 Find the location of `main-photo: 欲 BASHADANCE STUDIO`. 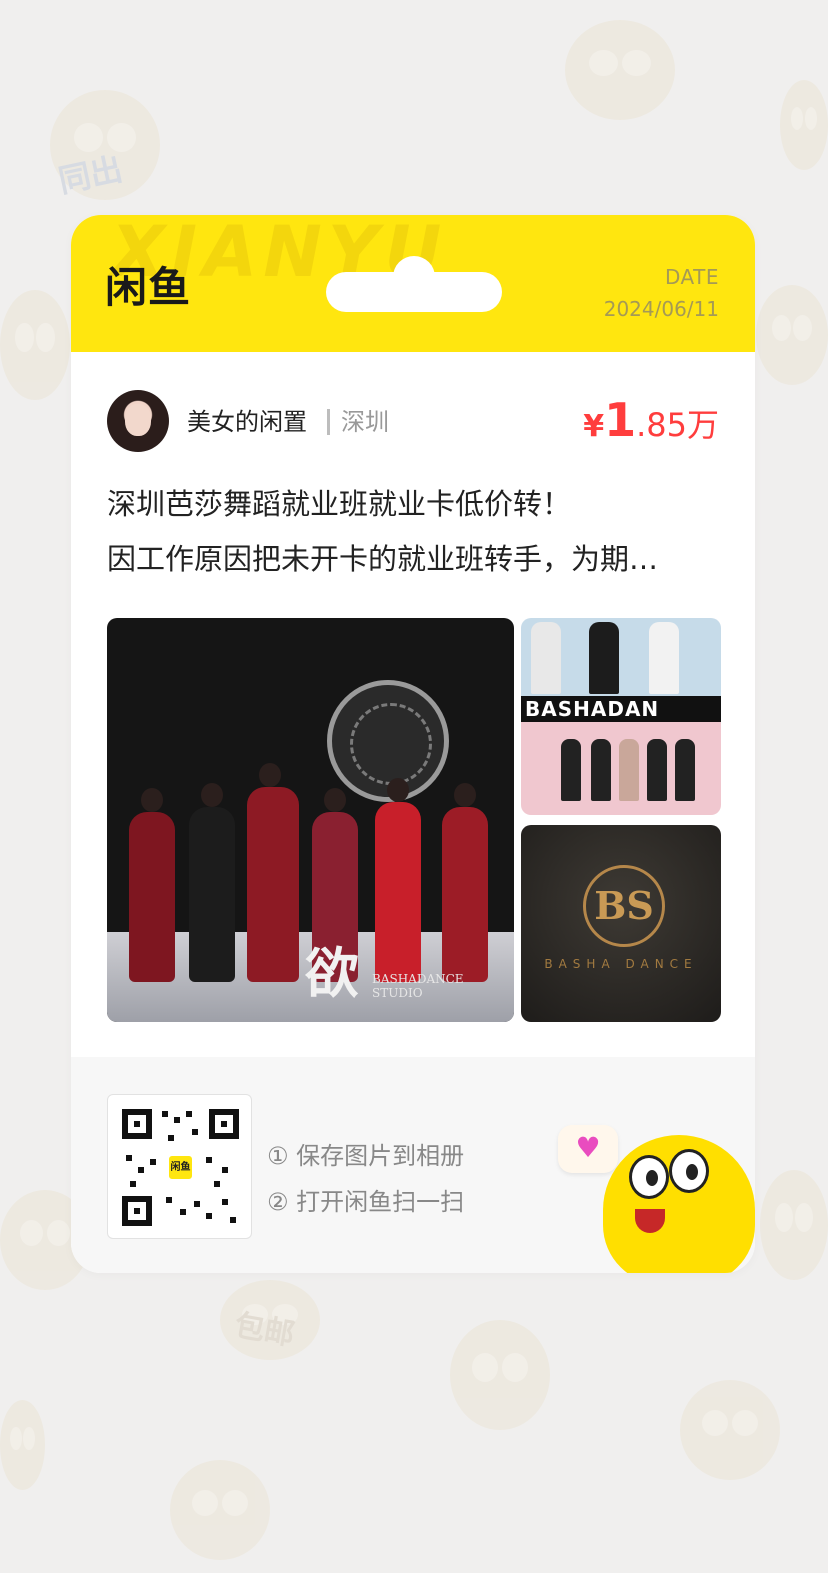

main-photo: 欲 BASHADANCE STUDIO is located at coordinates (310, 820).